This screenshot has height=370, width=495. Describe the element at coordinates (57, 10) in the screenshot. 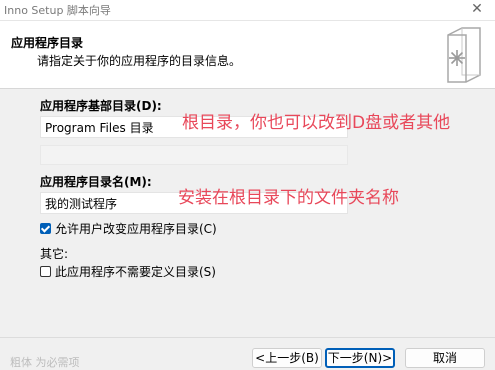

I see `window-title: Inno Setup 脚本向导` at that location.